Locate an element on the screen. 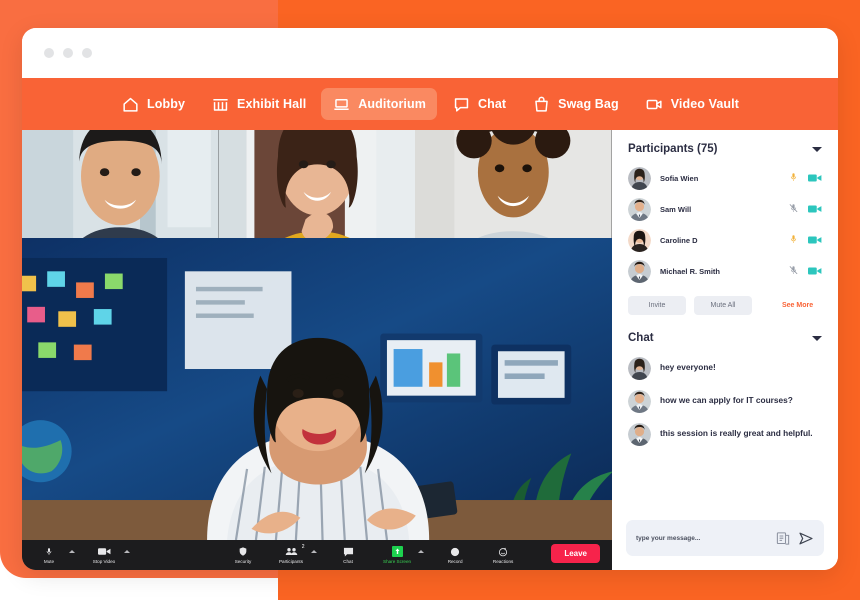 Image resolution: width=860 pixels, height=600 pixels. control-security: Security is located at coordinates (243, 555).